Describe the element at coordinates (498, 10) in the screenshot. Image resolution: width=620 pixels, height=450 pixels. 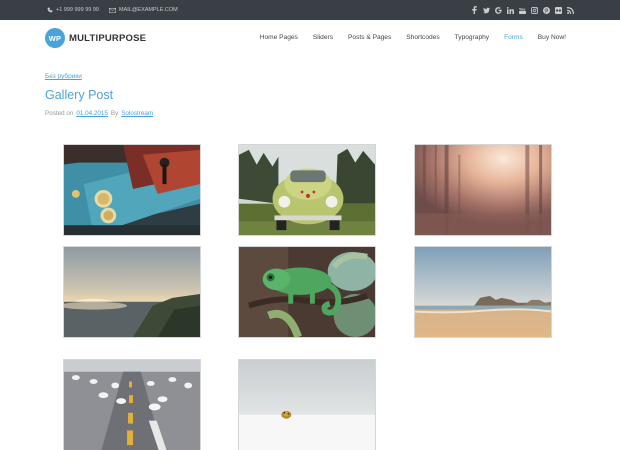
I see `google-plus-icon` at that location.